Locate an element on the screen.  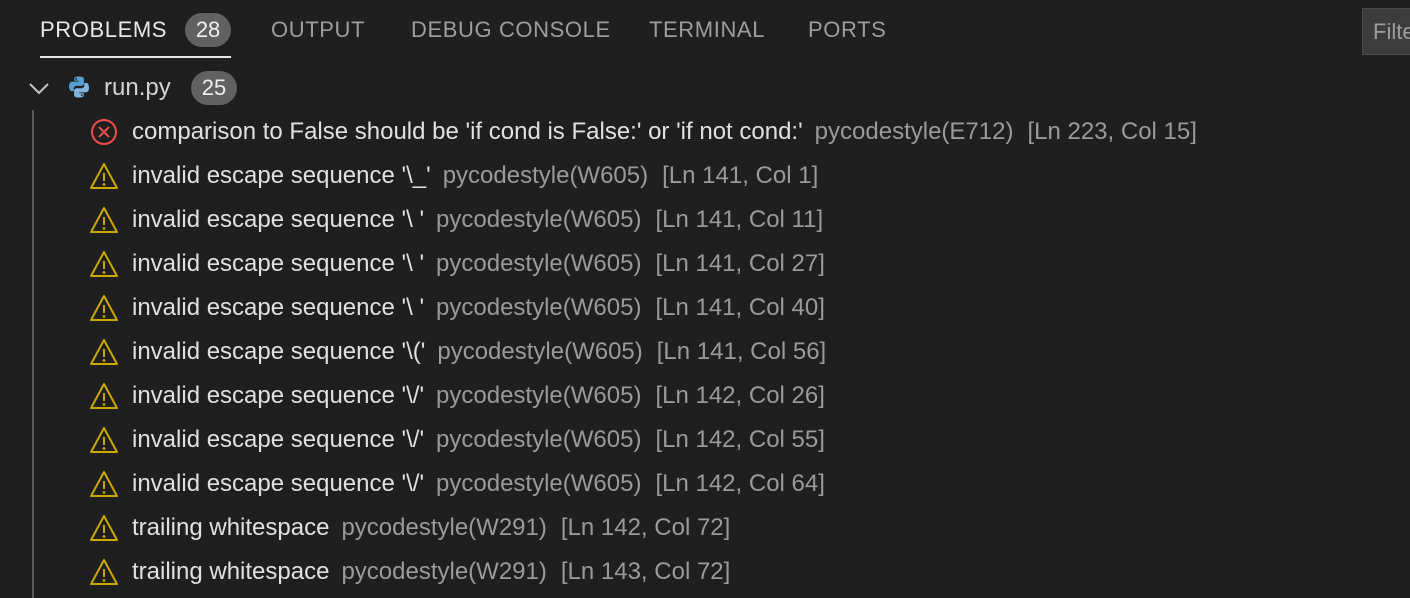
problem-location: [Ln 142, Col 26] is located at coordinates (740, 395).